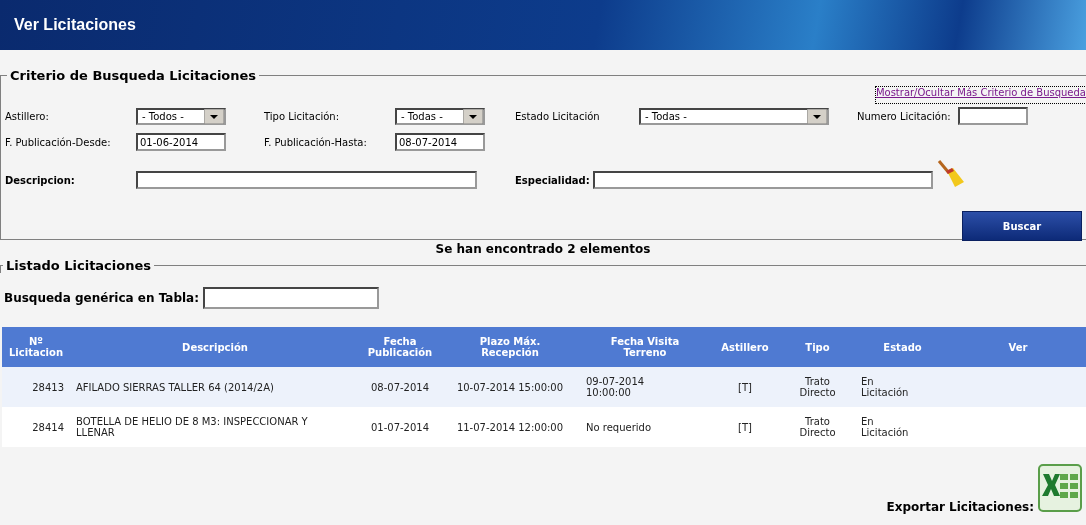  Describe the element at coordinates (1060, 488) in the screenshot. I see `spreadsheet-icon` at that location.